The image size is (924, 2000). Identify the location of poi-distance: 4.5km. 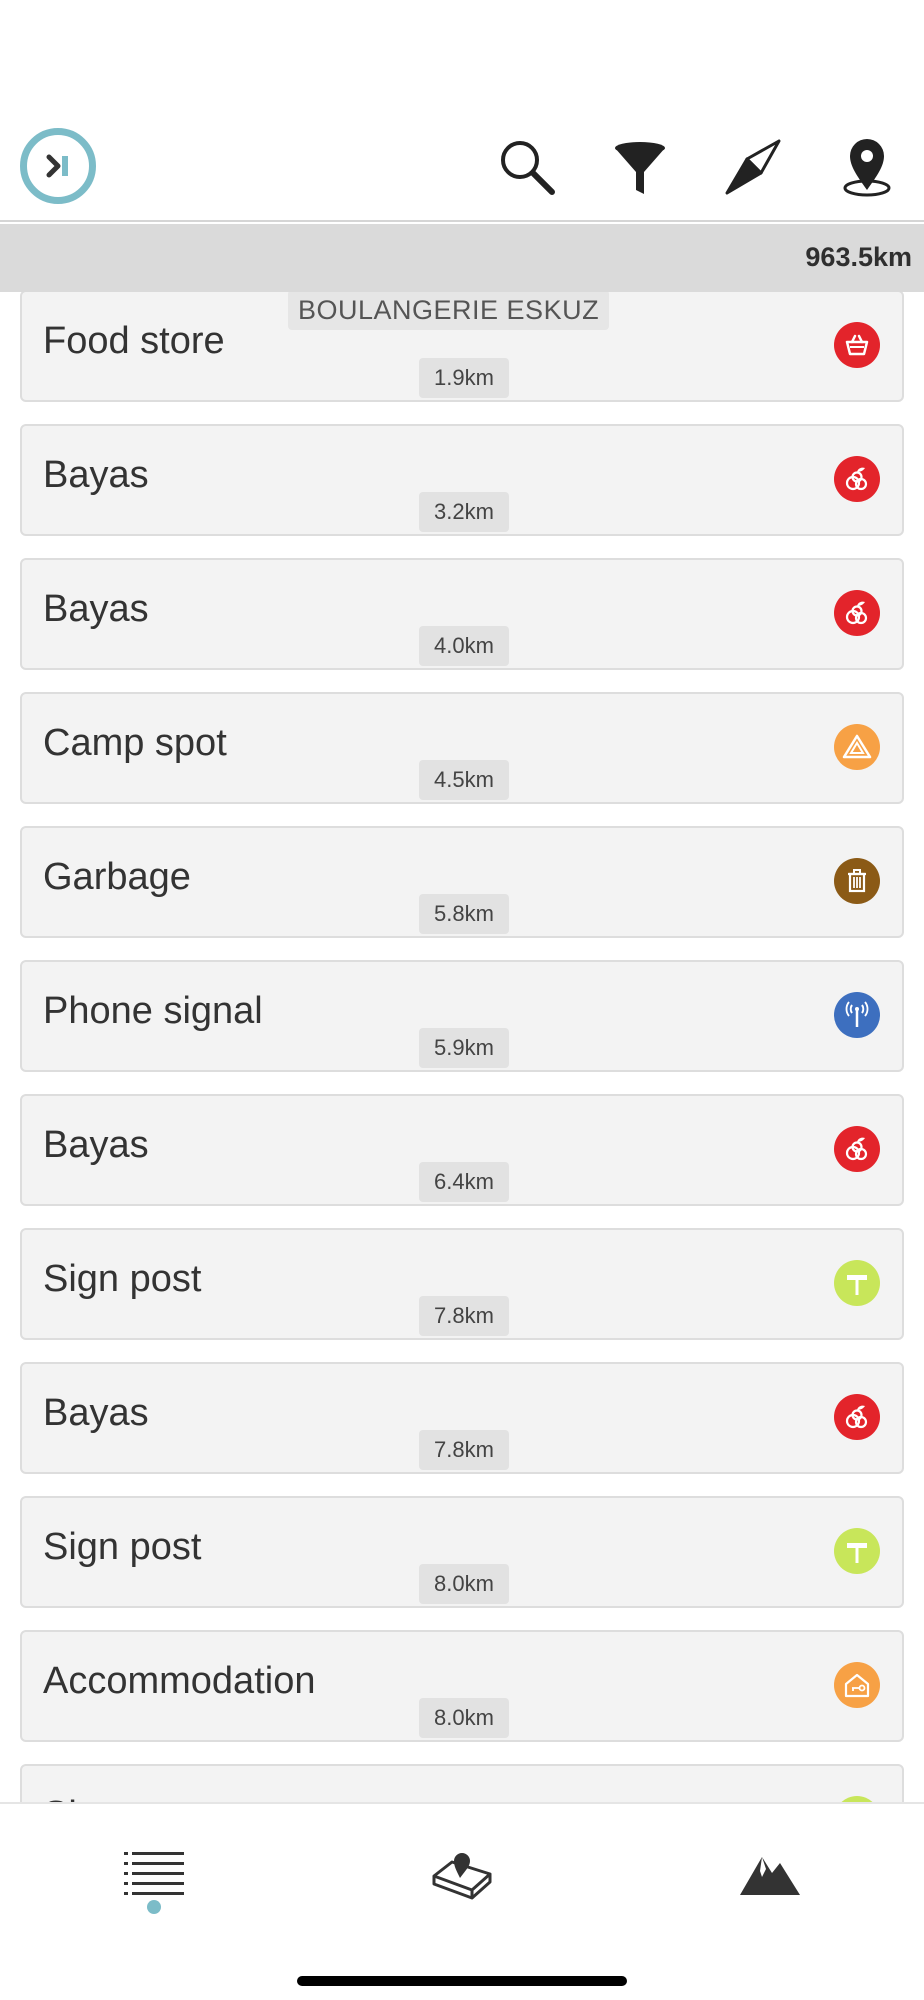
(464, 780).